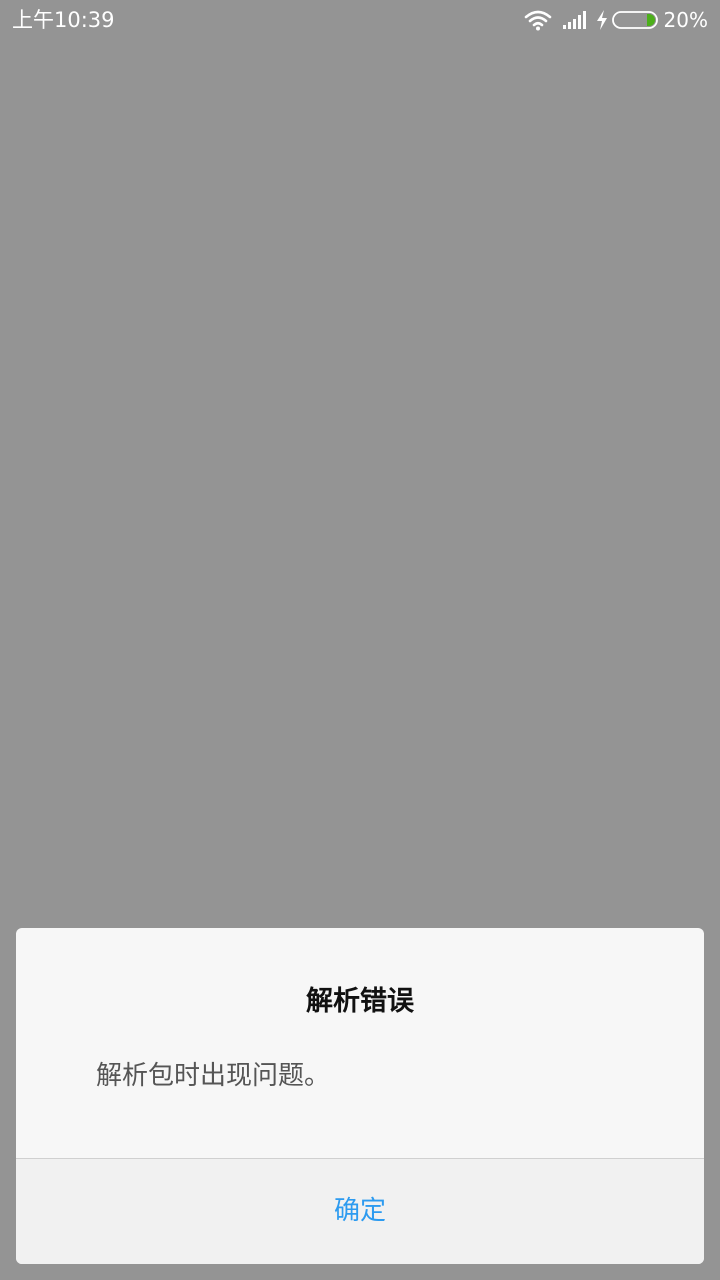 The image size is (720, 1280). I want to click on charging-icon, so click(601, 20).